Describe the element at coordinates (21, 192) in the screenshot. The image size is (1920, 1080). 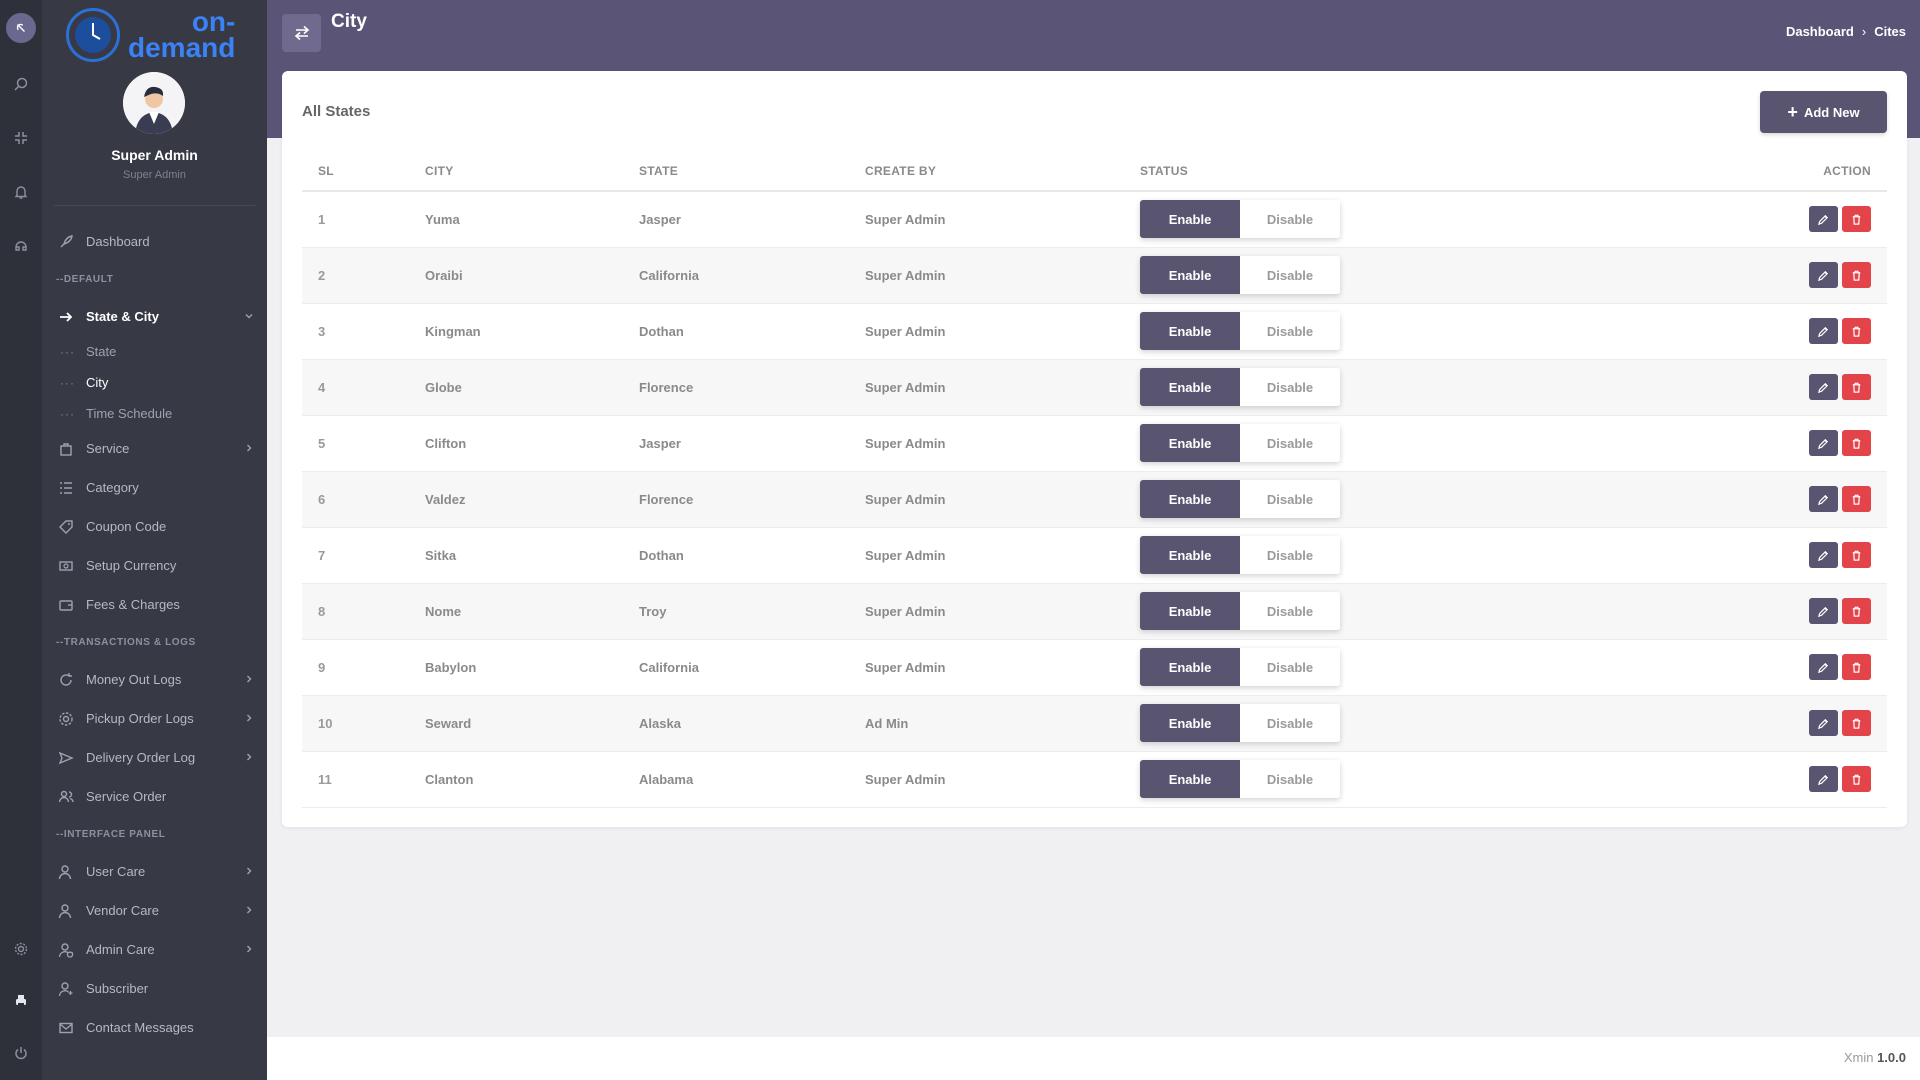
I see `bell-icon` at that location.